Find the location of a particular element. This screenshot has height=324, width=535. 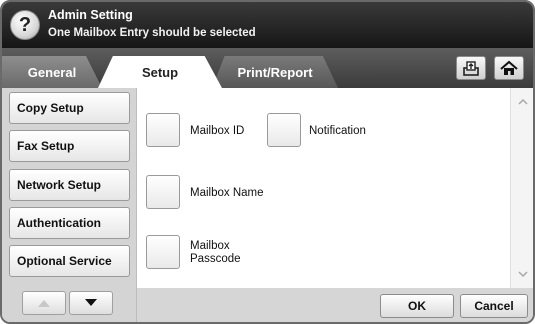

arrow-up-icon is located at coordinates (44, 303).